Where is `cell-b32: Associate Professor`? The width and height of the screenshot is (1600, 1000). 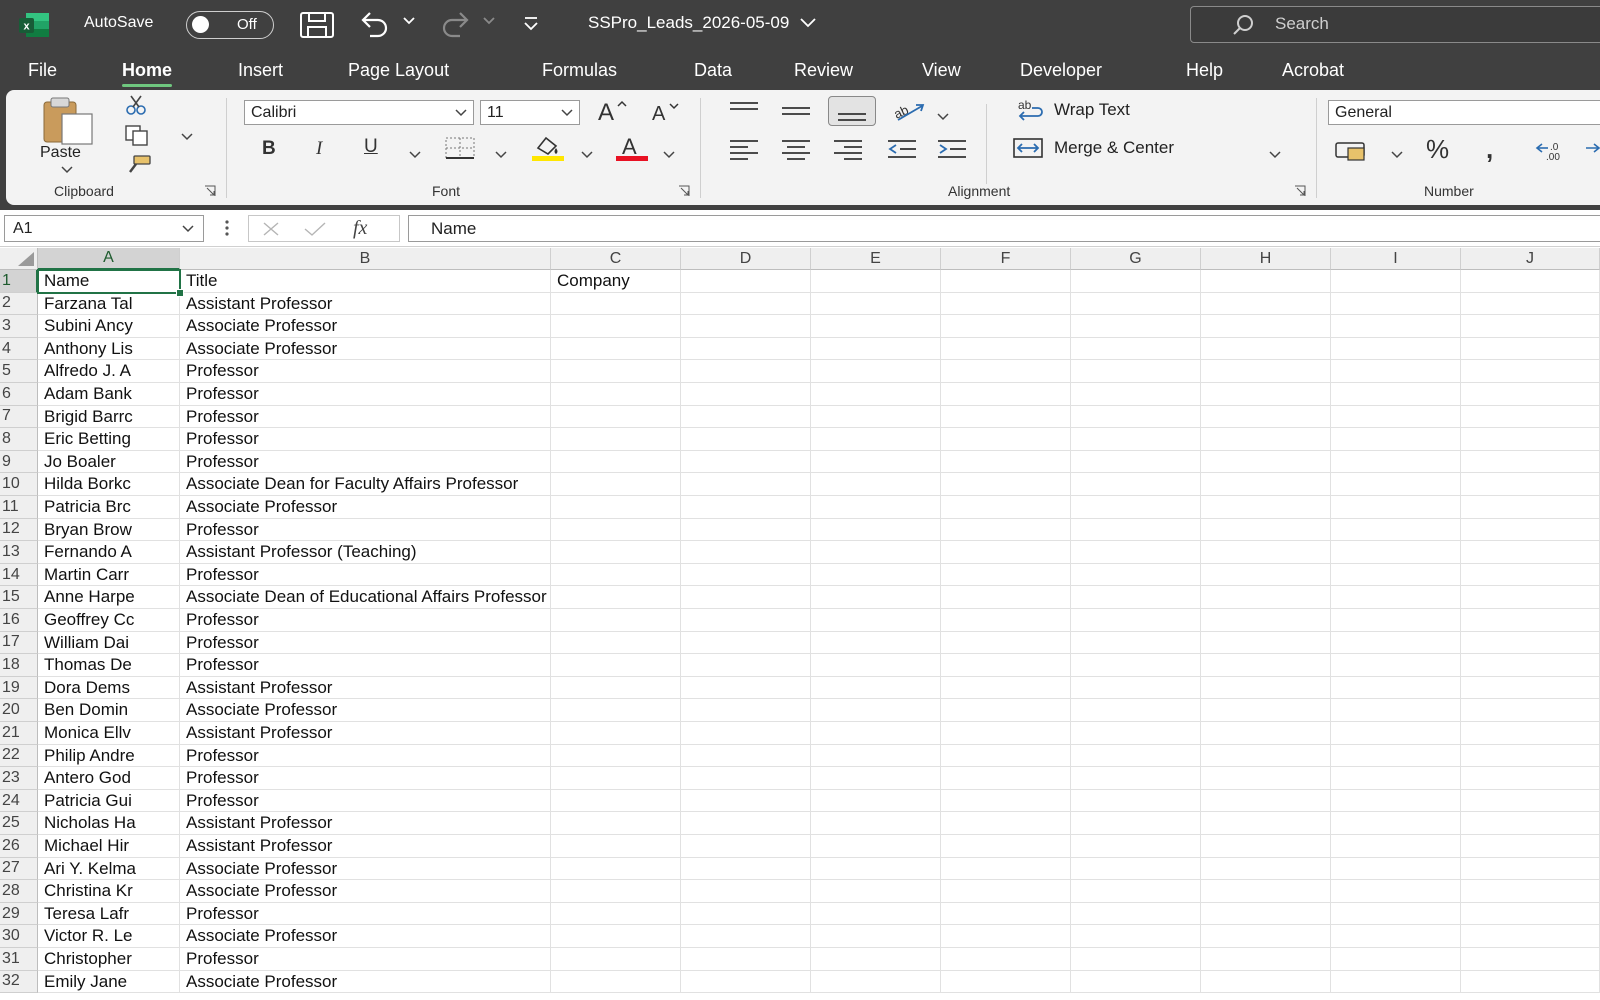
cell-b32: Associate Professor is located at coordinates (365, 982).